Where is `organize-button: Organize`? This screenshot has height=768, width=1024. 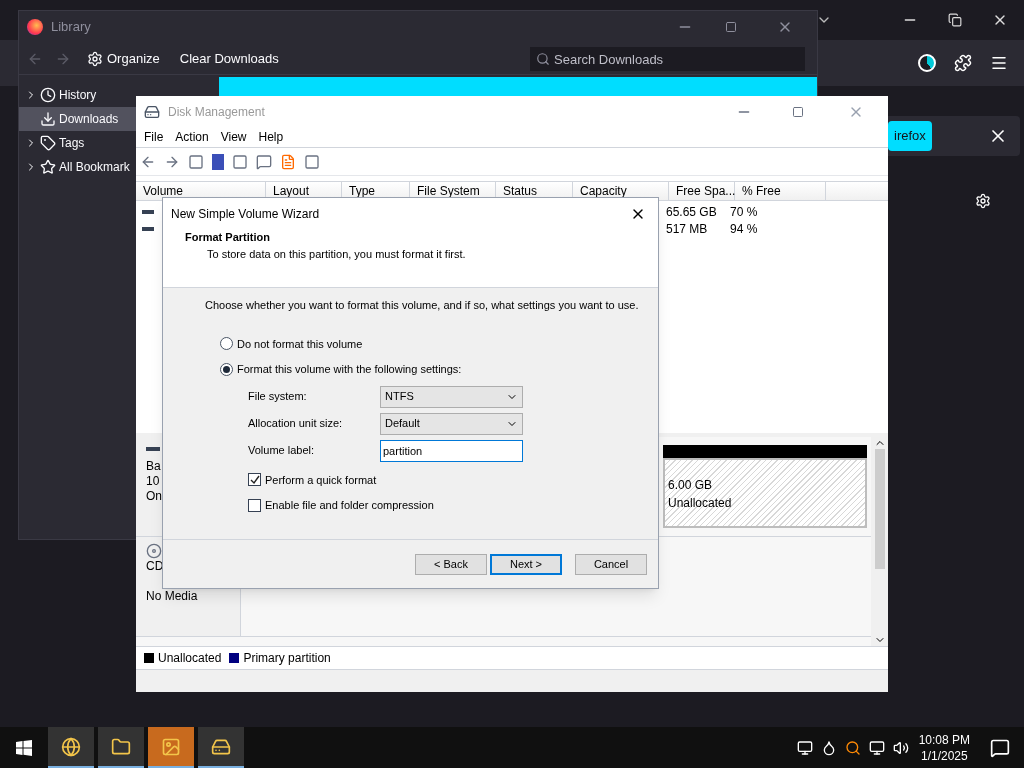
organize-button: Organize is located at coordinates (123, 58).